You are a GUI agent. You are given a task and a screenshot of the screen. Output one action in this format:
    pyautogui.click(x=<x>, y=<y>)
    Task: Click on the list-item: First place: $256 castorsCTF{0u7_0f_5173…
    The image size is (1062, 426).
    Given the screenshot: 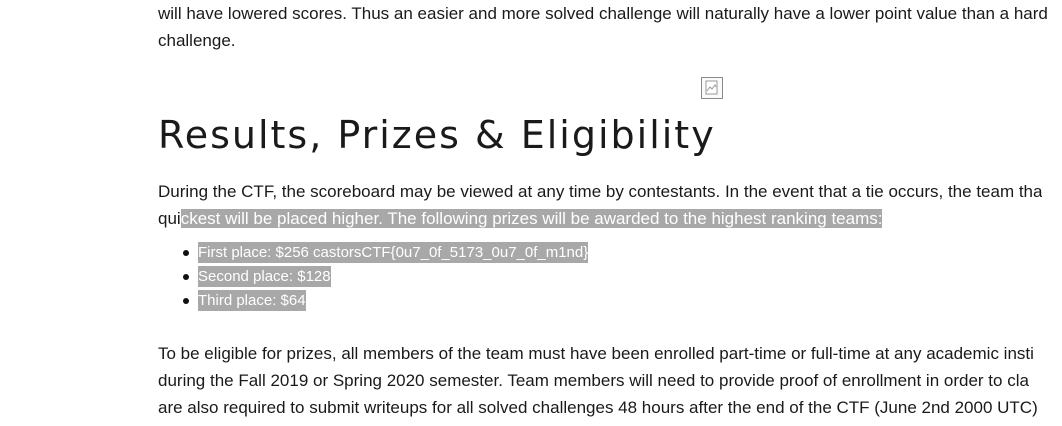 What is the action you would take?
    pyautogui.click(x=373, y=253)
    